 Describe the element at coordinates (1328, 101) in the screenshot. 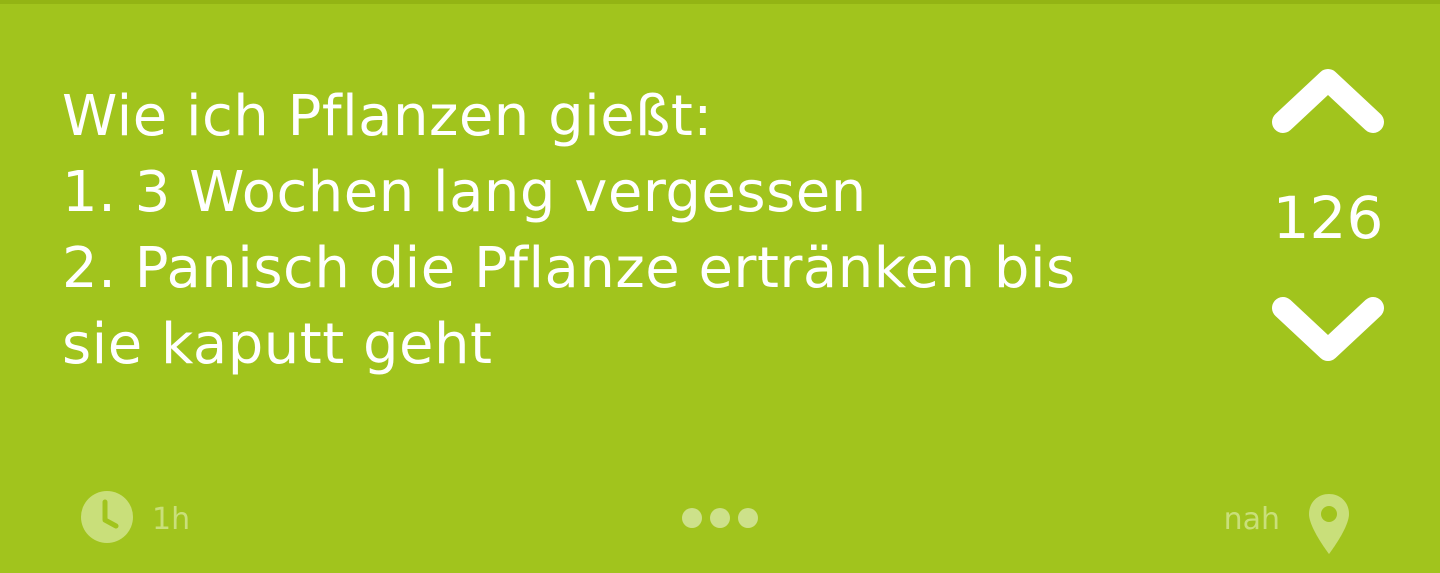

I see `chevron-up-icon` at that location.